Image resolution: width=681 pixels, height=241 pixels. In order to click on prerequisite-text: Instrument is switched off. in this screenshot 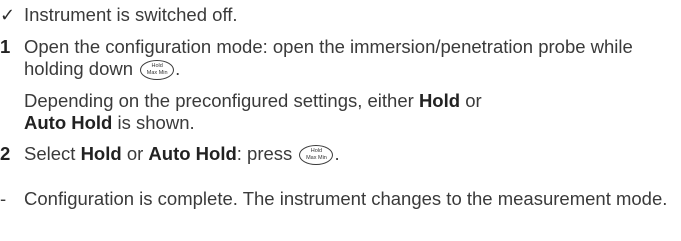, I will do `click(131, 14)`.